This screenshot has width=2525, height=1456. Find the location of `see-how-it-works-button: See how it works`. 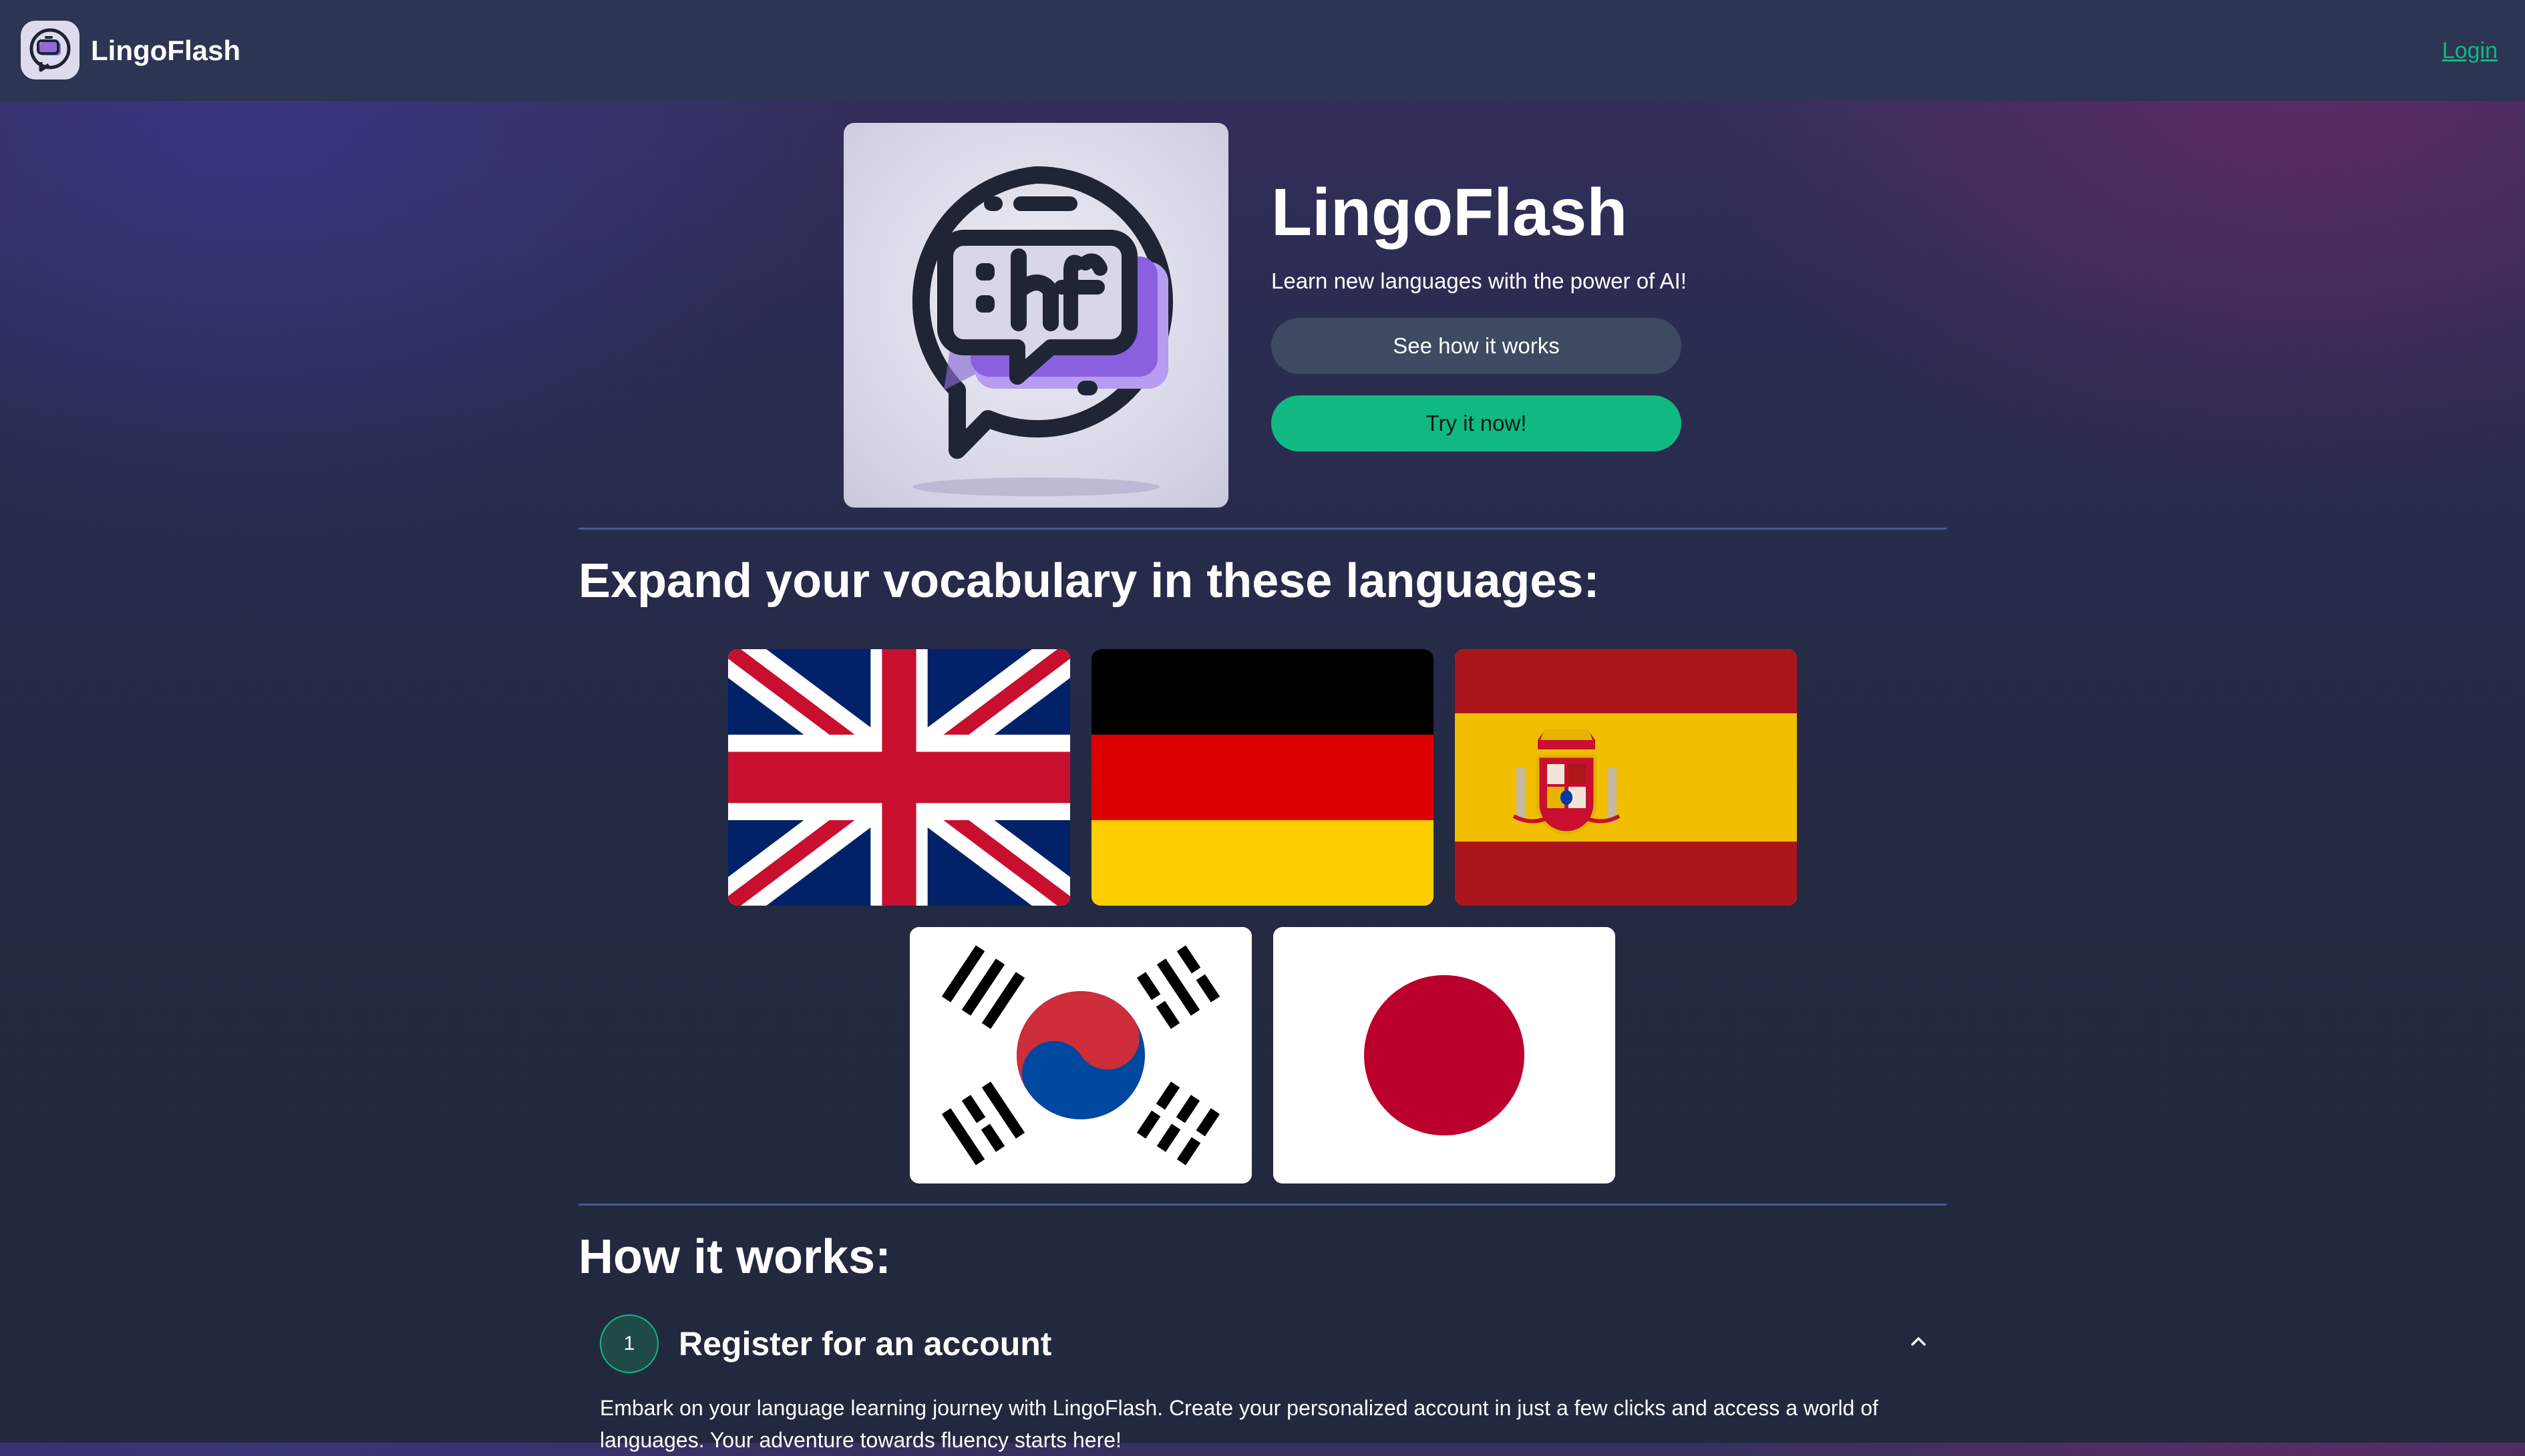

see-how-it-works-button: See how it works is located at coordinates (1476, 346).